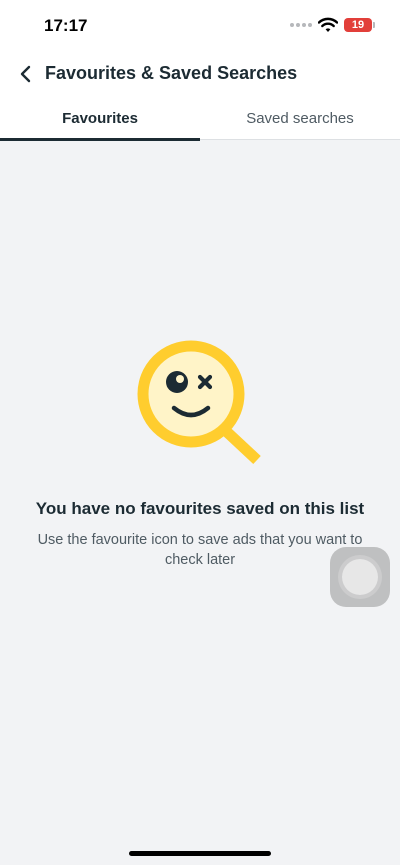  I want to click on nav-header: Favourites & Saved Searches, so click(200, 74).